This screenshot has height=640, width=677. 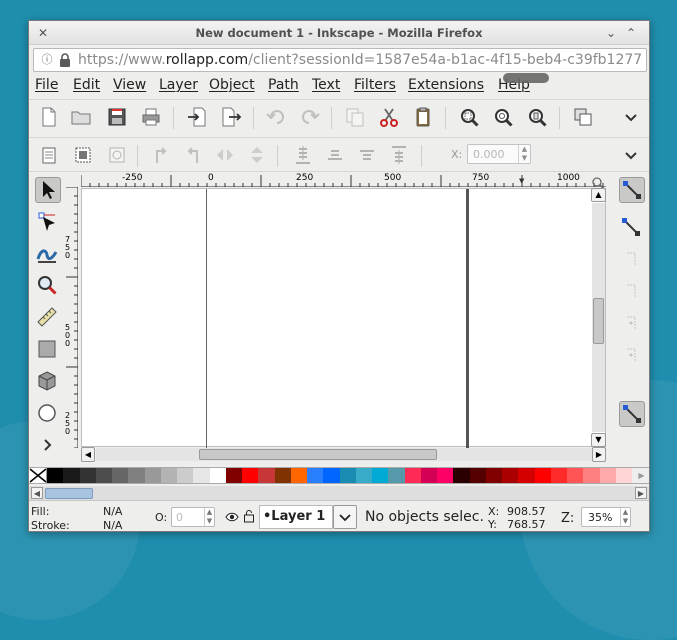 I want to click on menu-file: File, so click(x=46, y=85).